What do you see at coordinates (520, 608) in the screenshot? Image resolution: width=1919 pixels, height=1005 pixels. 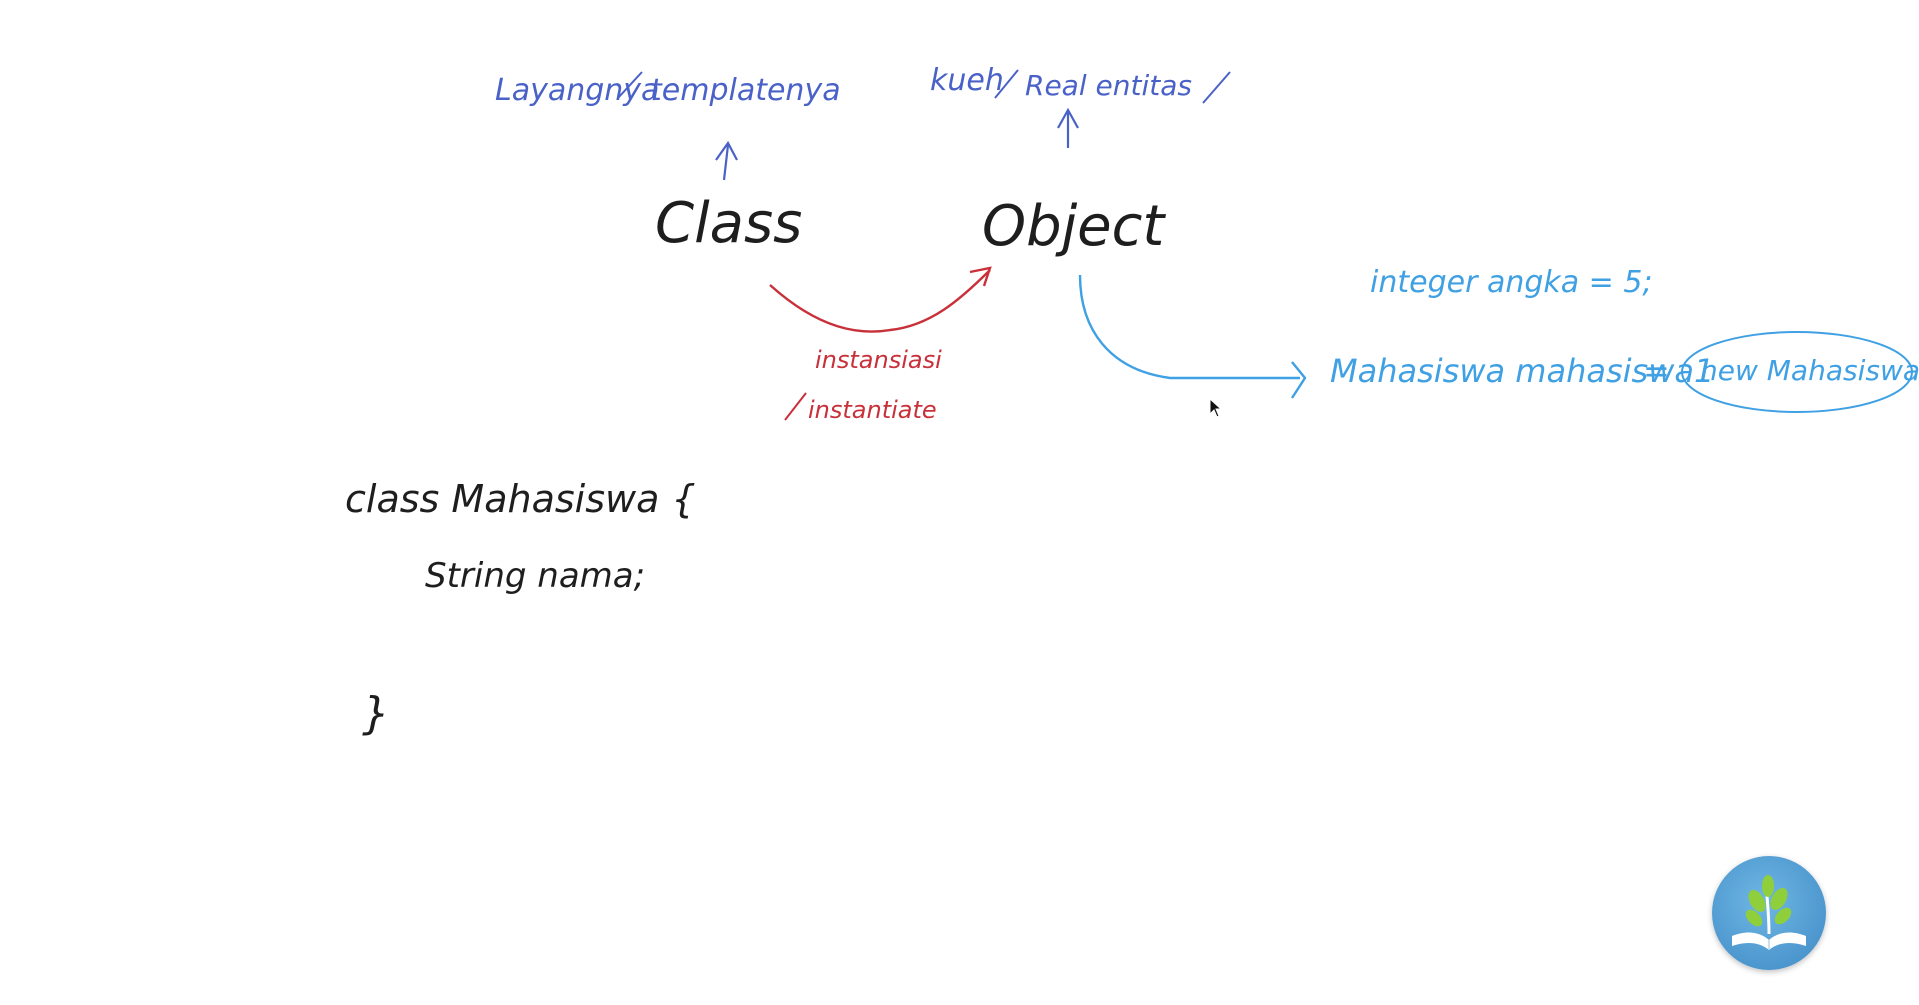 I see `code-block: class Mahasiswa { String nama; }` at bounding box center [520, 608].